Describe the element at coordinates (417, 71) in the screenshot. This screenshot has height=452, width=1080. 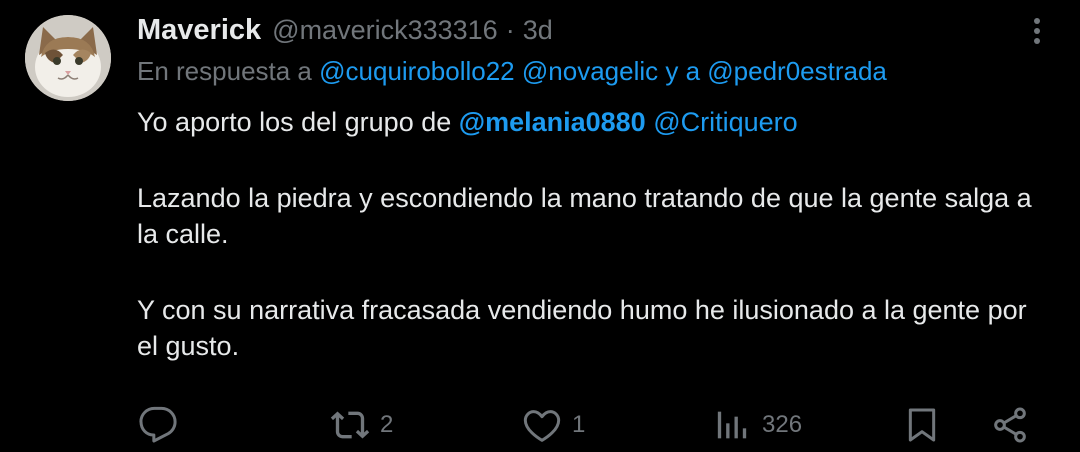
I see `reply-mention-1: @cuquirobollo22` at that location.